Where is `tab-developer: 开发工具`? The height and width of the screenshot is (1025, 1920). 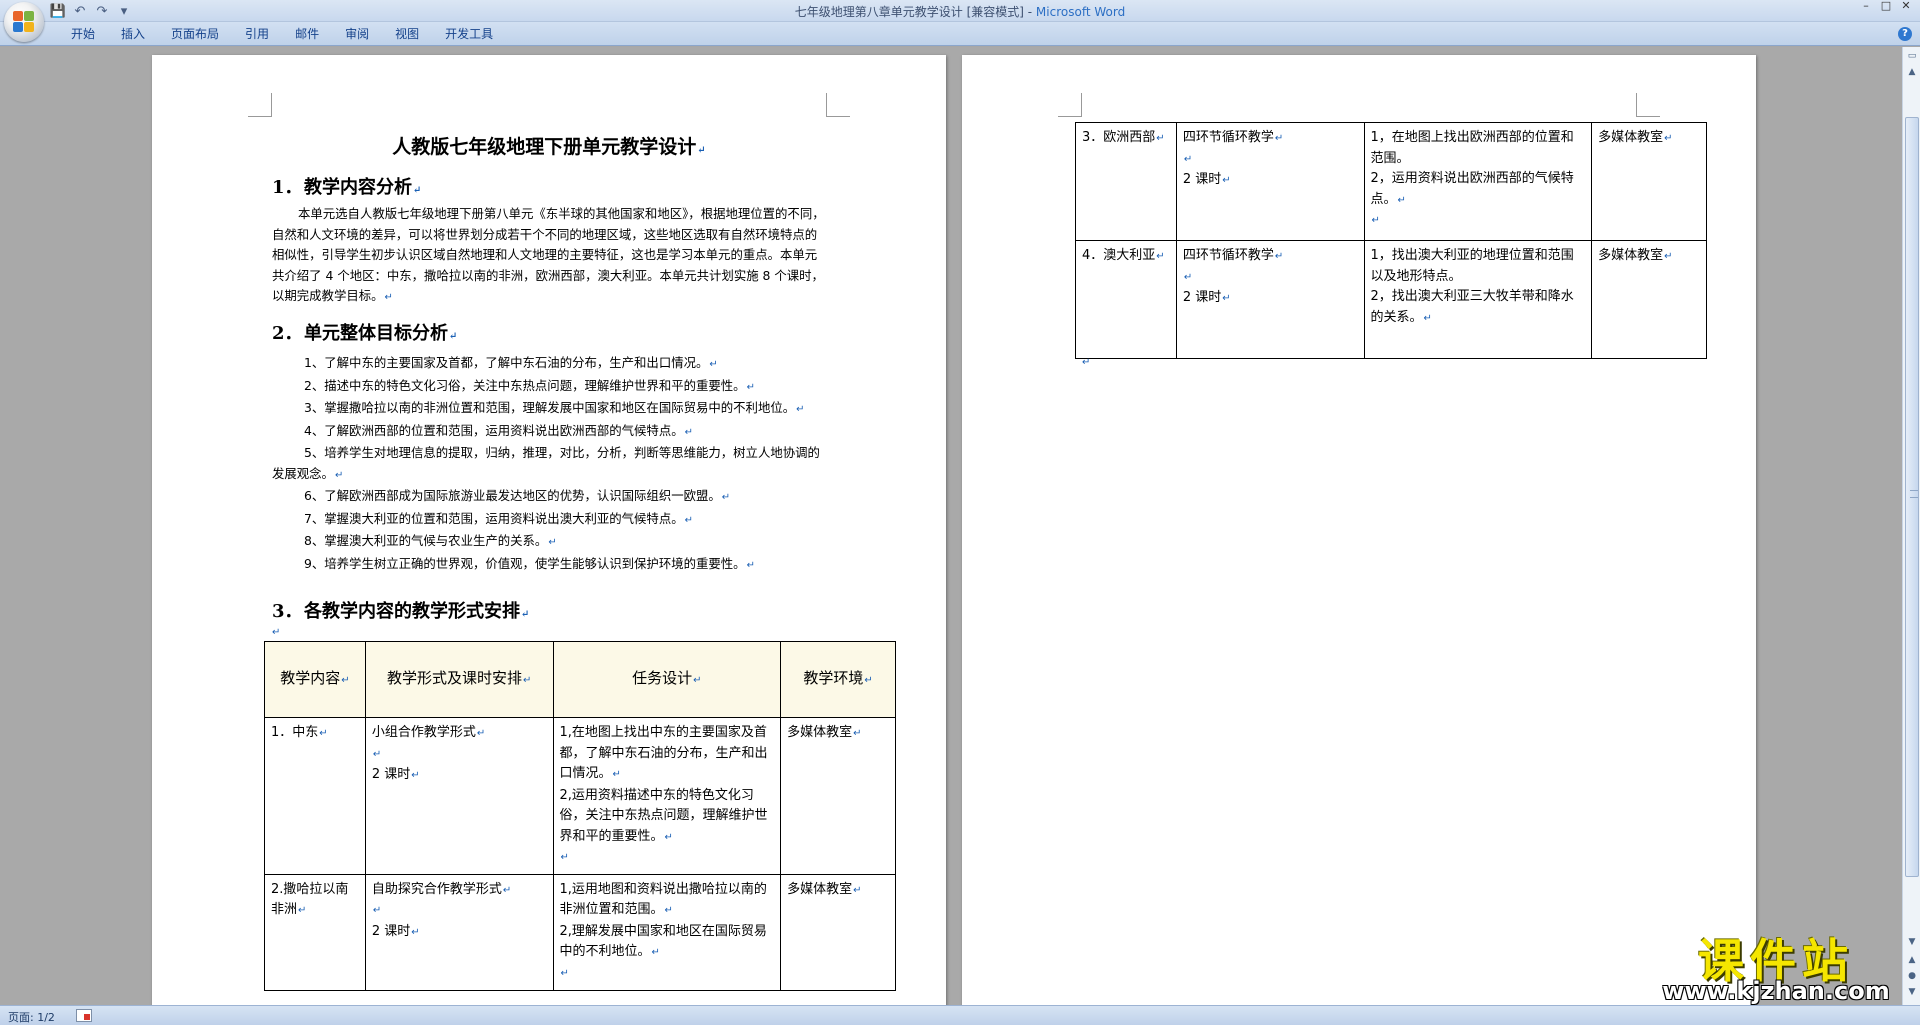 tab-developer: 开发工具 is located at coordinates (469, 34).